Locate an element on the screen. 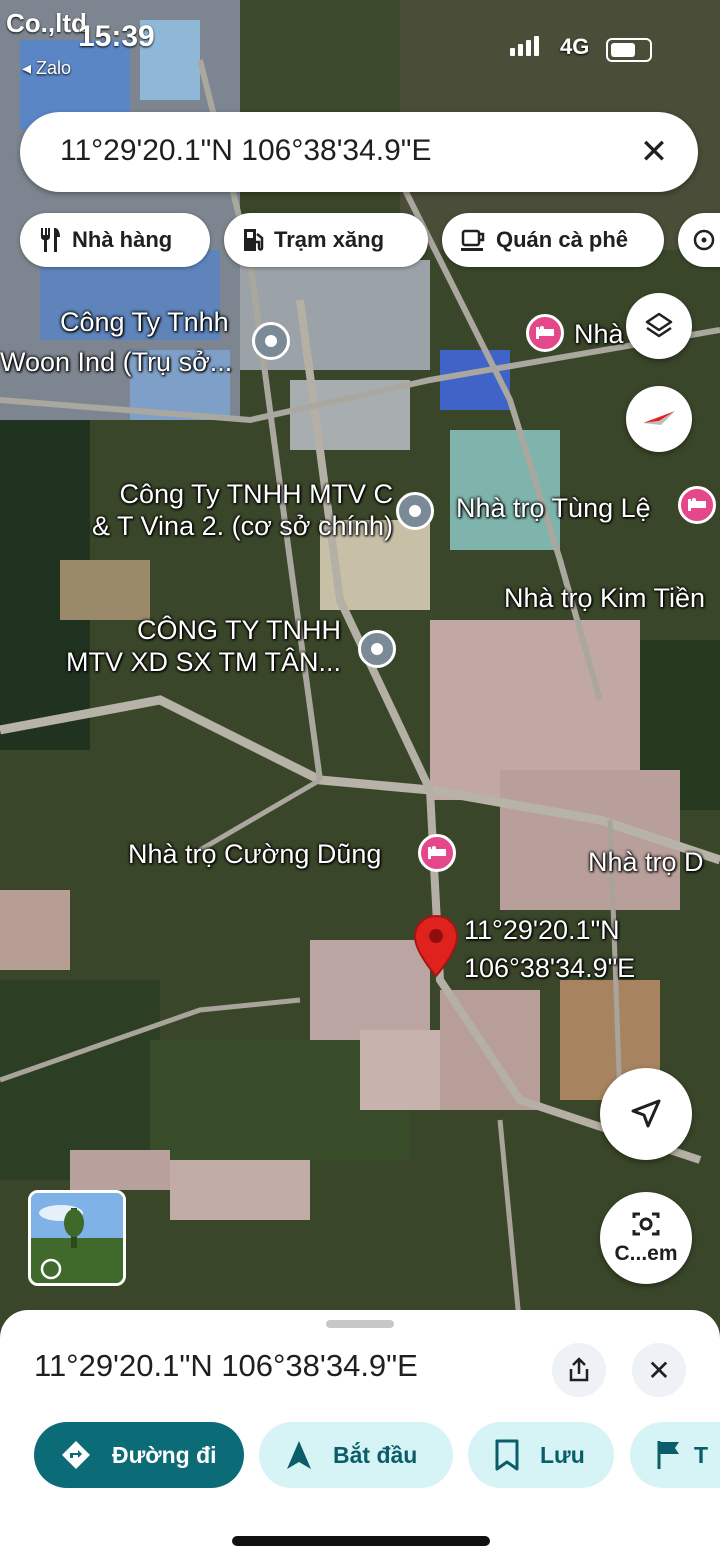  chip-cafes: Quán cà phê is located at coordinates (553, 240).